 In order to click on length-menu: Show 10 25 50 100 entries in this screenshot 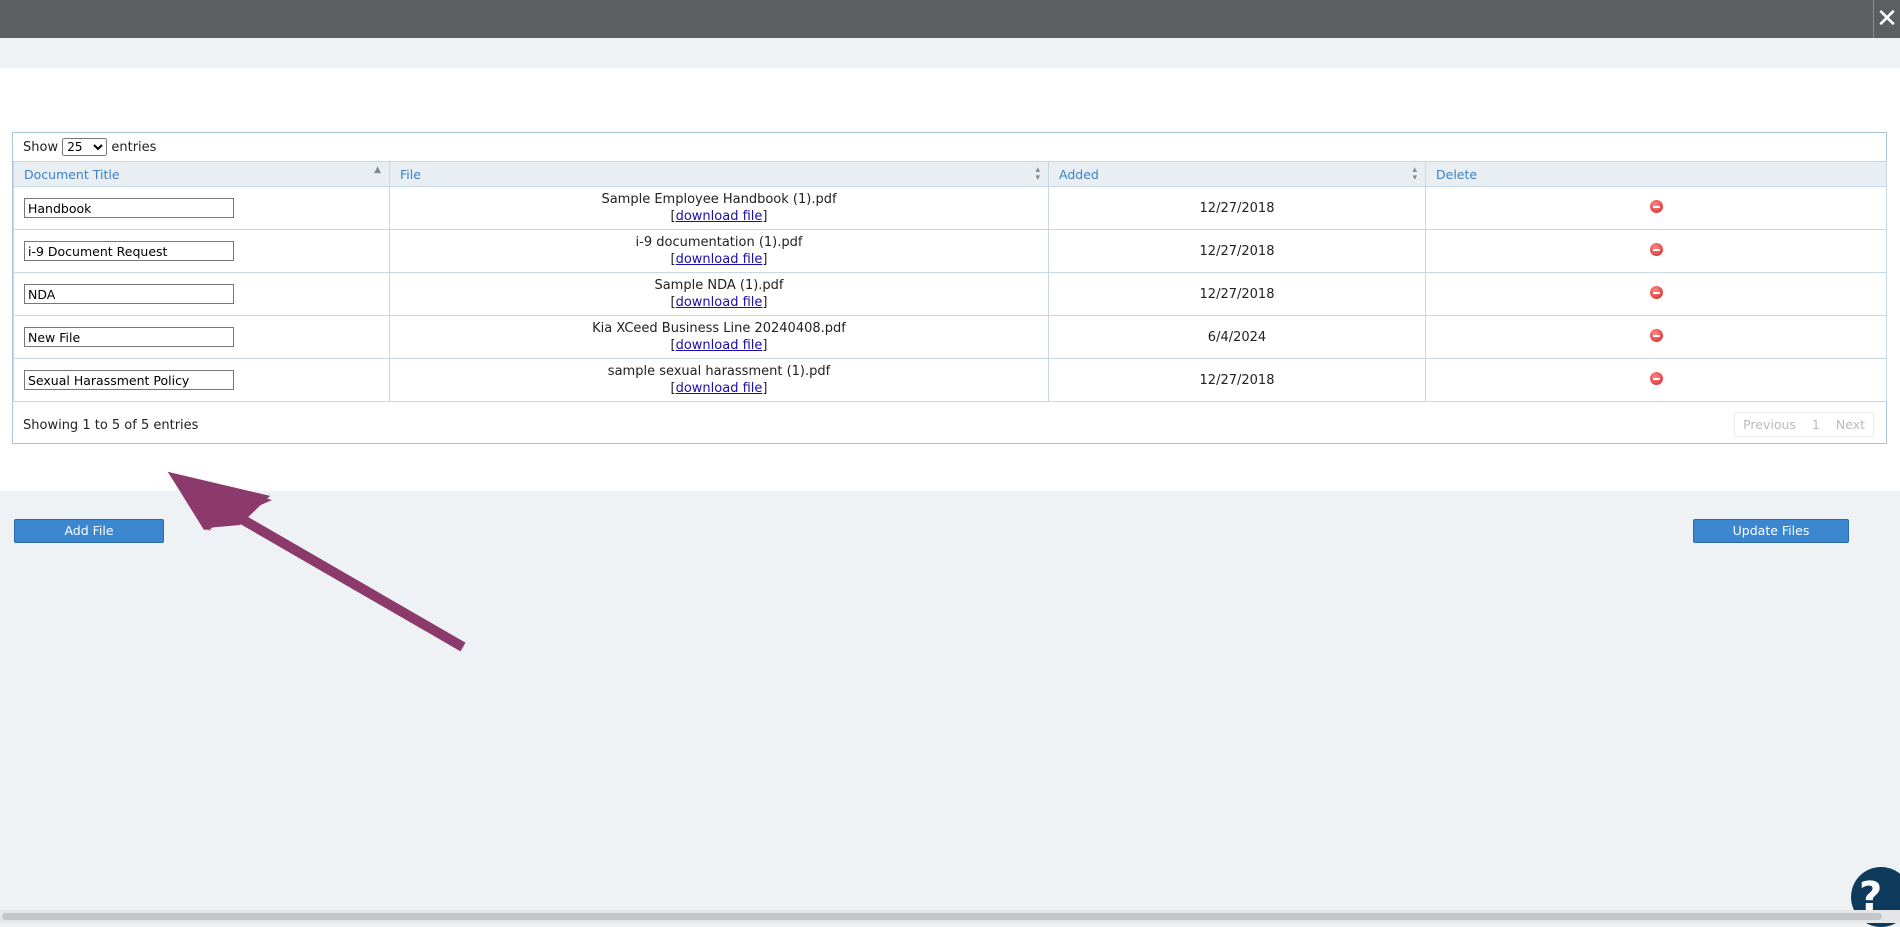, I will do `click(89, 147)`.